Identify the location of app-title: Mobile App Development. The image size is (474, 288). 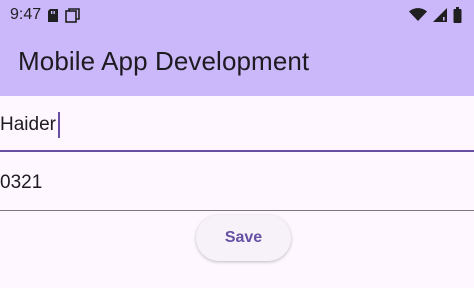
(164, 61).